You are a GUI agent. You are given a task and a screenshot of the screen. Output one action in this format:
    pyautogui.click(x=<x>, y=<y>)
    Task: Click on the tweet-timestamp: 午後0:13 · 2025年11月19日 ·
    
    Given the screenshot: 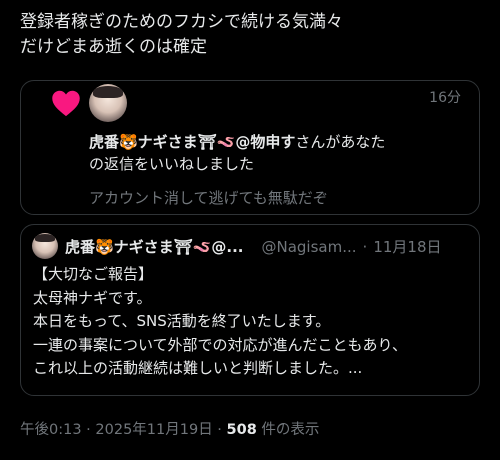 What is the action you would take?
    pyautogui.click(x=121, y=430)
    